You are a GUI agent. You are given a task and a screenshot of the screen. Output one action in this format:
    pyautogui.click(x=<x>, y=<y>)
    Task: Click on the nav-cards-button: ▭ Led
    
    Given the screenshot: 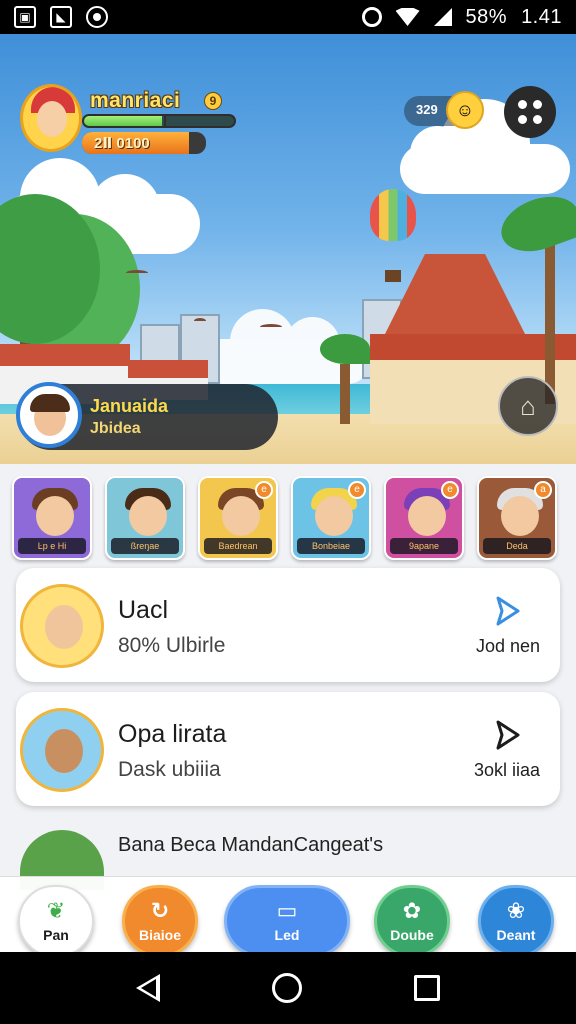 What is the action you would take?
    pyautogui.click(x=287, y=921)
    